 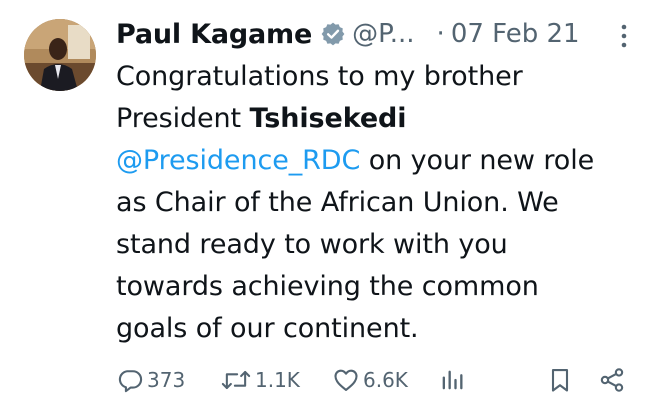 What do you see at coordinates (277, 380) in the screenshot?
I see `retweet-count: 1.1K` at bounding box center [277, 380].